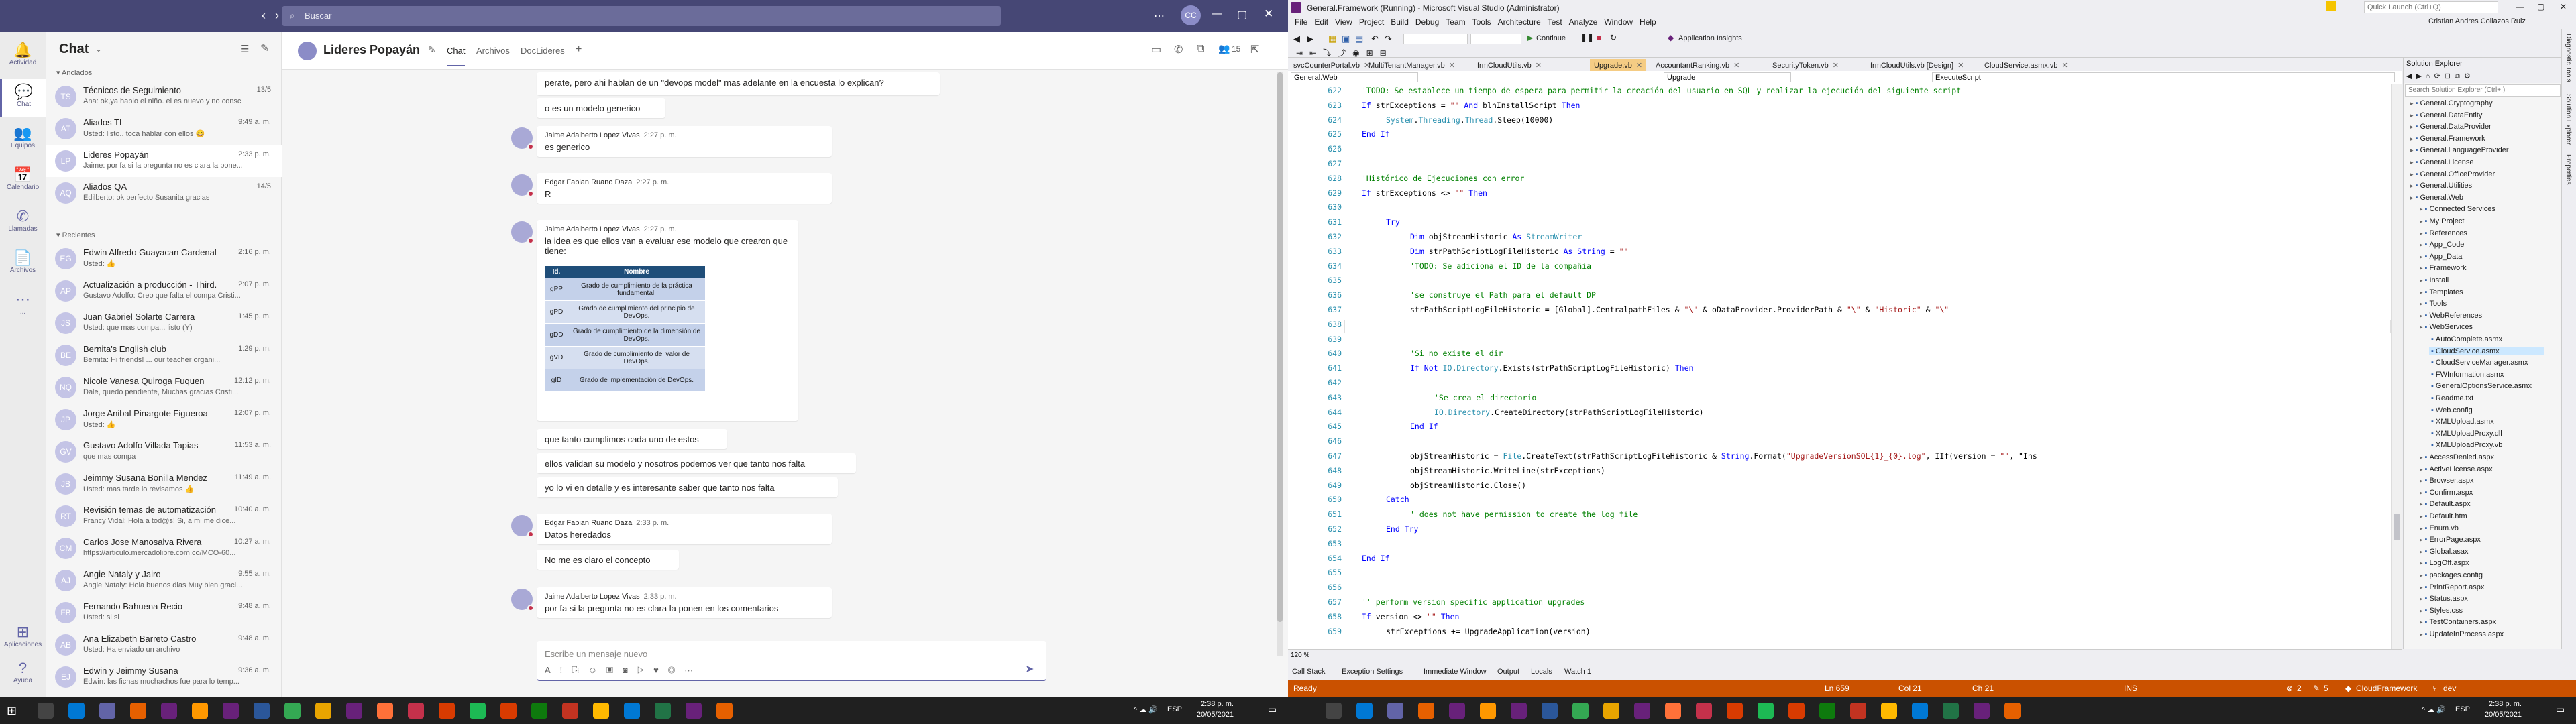  I want to click on solution-tree-item: ▸ ▪ General.OfficeProvider, so click(2452, 174).